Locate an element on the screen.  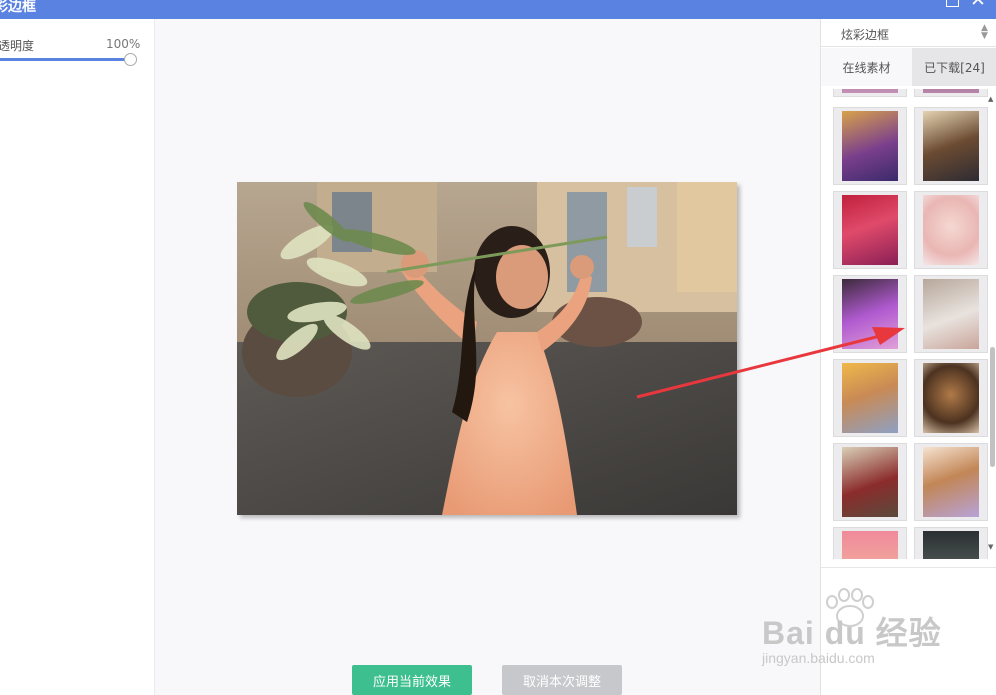
baidu-jingyan-watermark: Bai du 经验 jingyan.baidu.com is located at coordinates (852, 633).